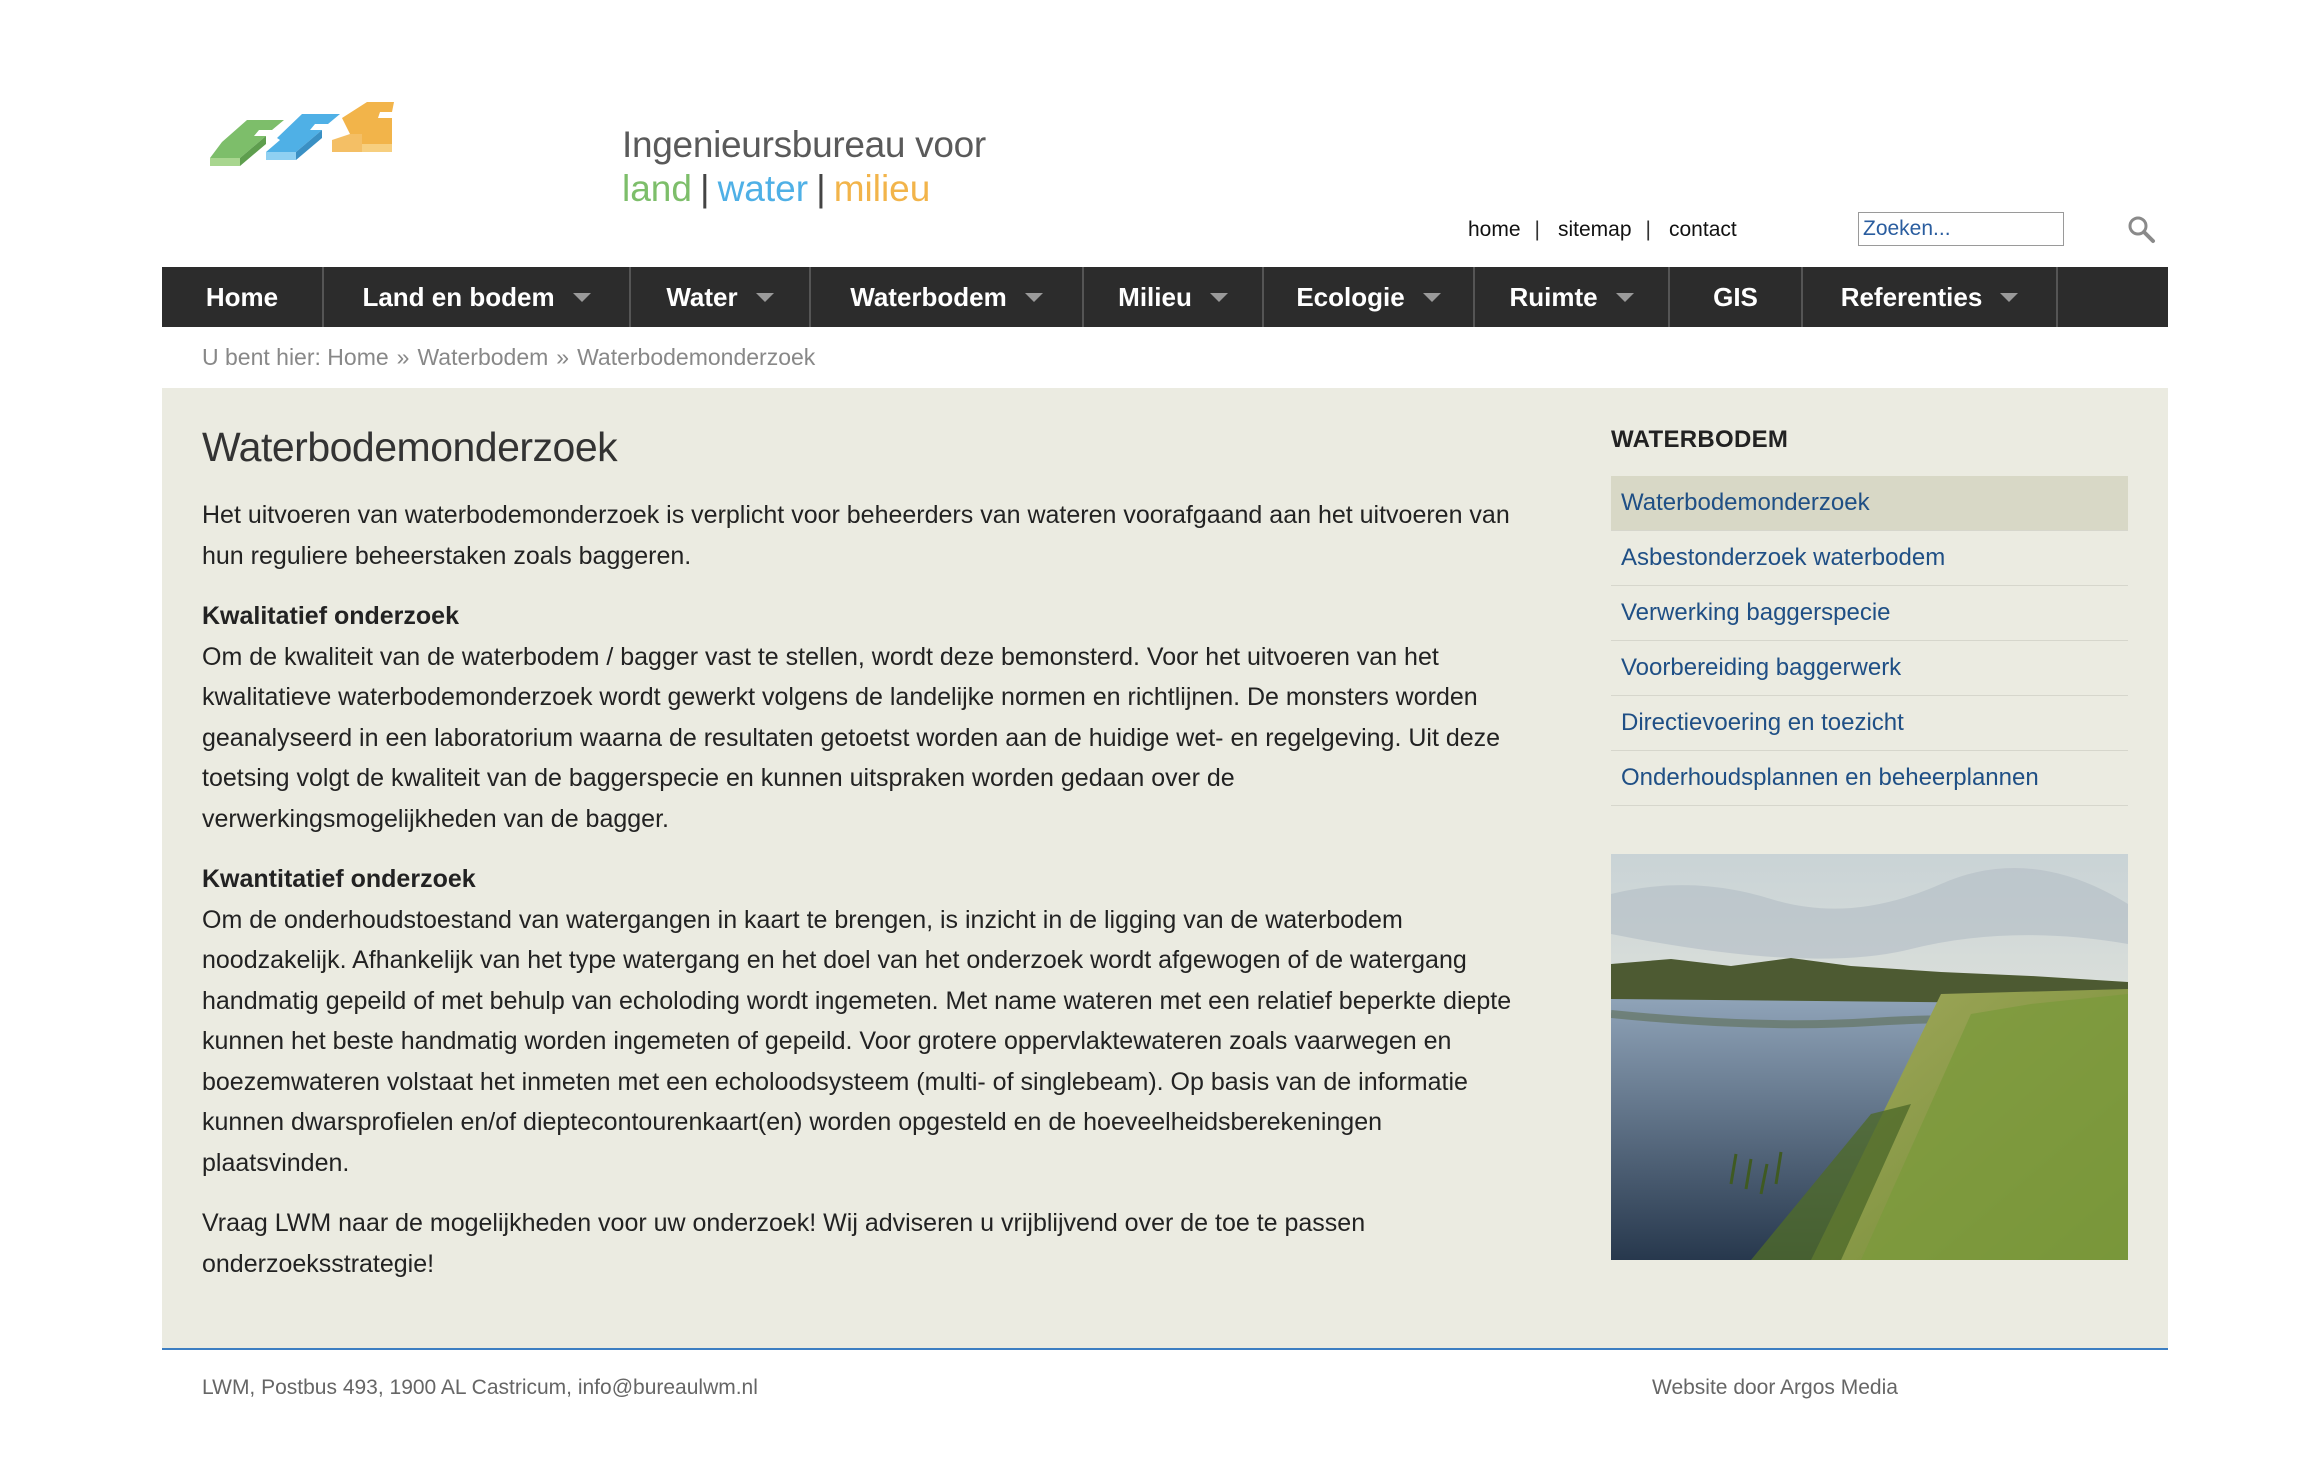  What do you see at coordinates (1869, 723) in the screenshot?
I see `sidebar-item-directievoering: Directievoering en toezicht` at bounding box center [1869, 723].